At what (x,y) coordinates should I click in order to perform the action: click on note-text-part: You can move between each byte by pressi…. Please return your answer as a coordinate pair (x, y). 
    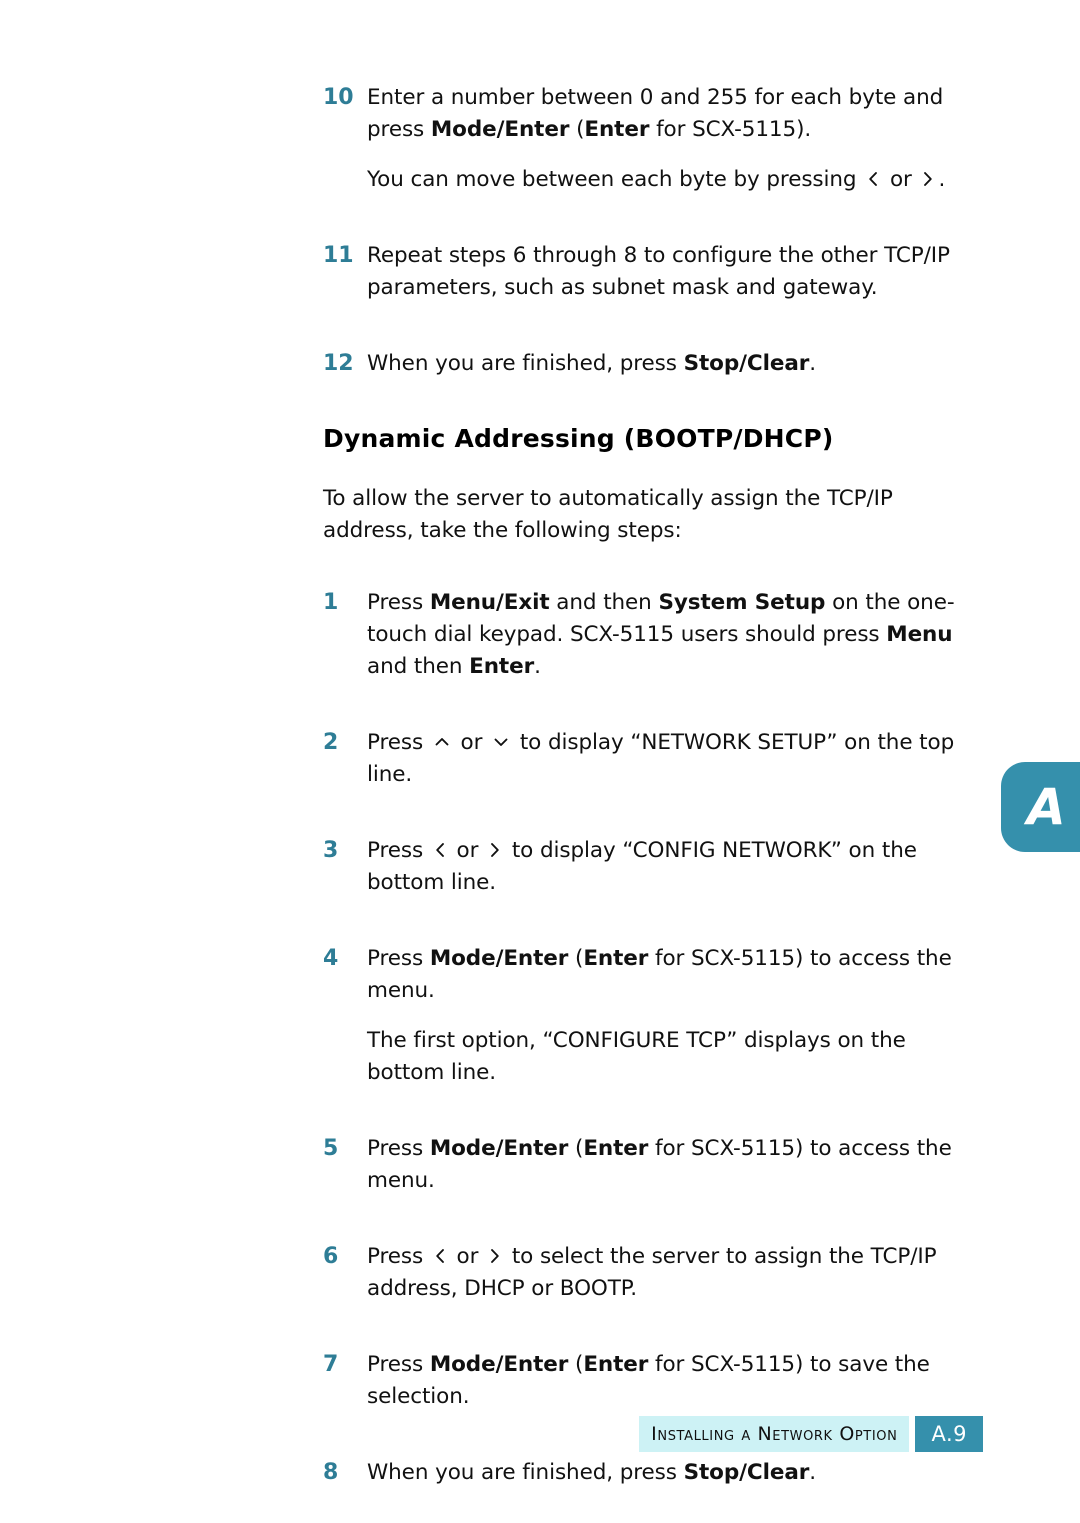
    Looking at the image, I should click on (615, 179).